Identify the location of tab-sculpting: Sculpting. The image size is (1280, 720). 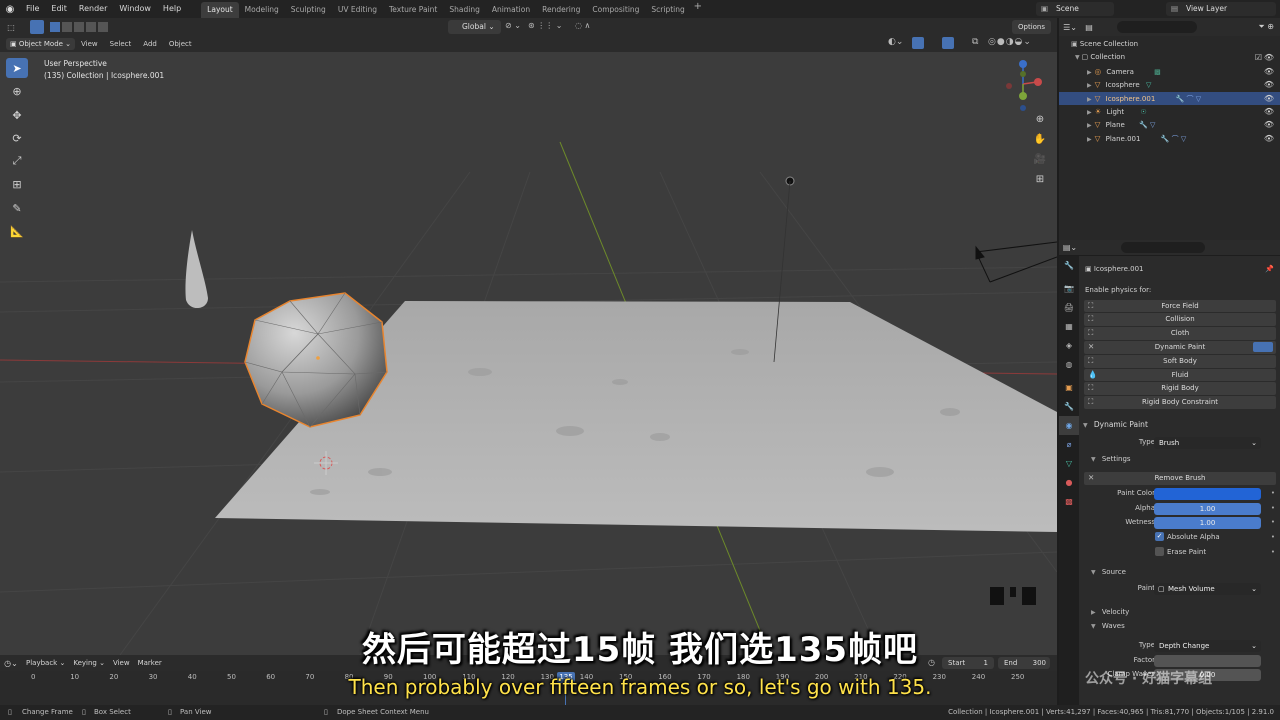
(308, 10).